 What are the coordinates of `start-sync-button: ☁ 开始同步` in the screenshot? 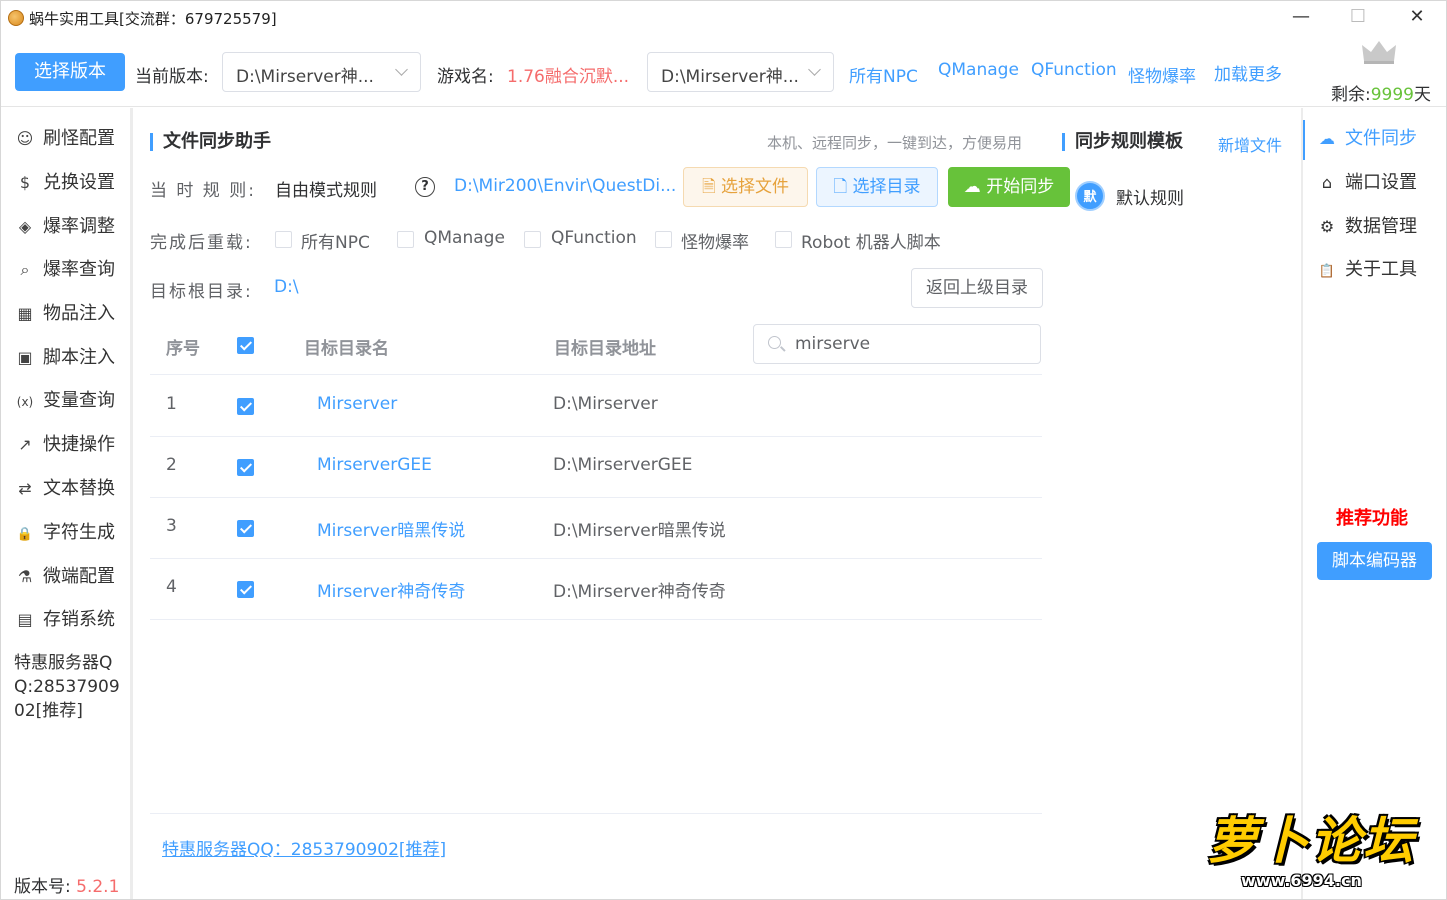 It's located at (1009, 187).